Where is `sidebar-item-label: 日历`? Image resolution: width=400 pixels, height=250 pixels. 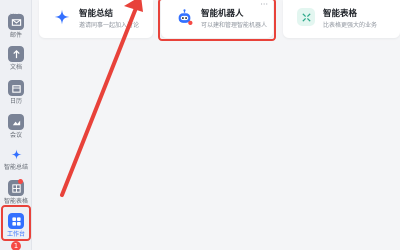
sidebar-item-label: 日历 is located at coordinates (15, 101).